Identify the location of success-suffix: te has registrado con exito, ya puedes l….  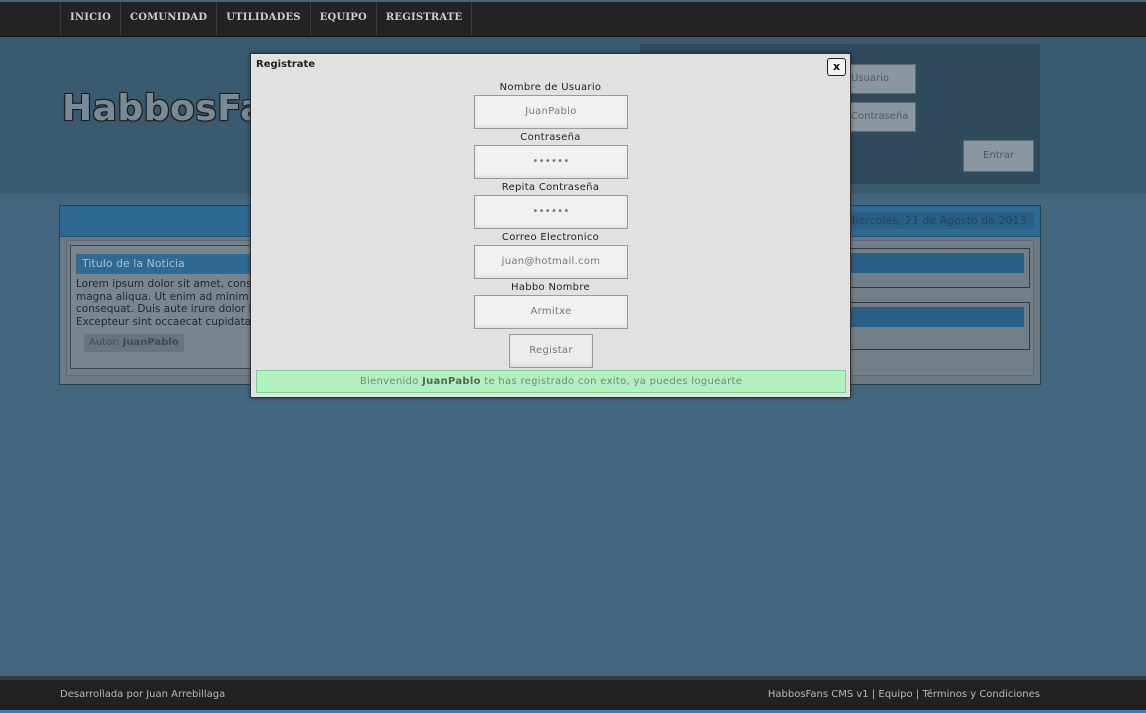
(613, 381).